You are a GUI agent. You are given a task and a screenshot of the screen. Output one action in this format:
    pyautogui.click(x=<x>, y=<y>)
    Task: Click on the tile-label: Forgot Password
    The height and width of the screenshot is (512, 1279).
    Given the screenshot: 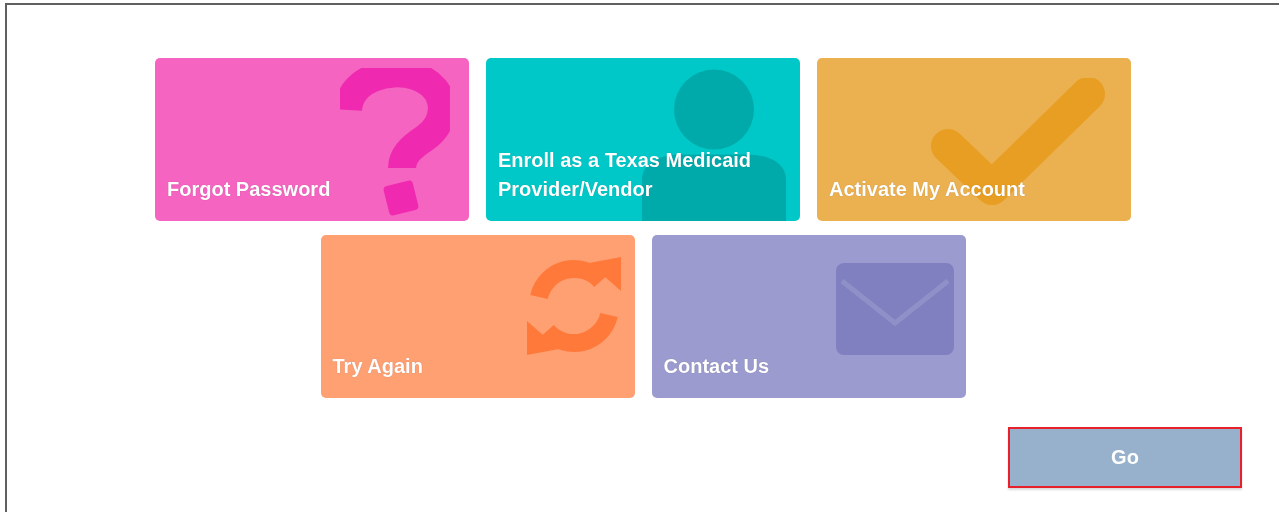 What is the action you would take?
    pyautogui.click(x=249, y=189)
    